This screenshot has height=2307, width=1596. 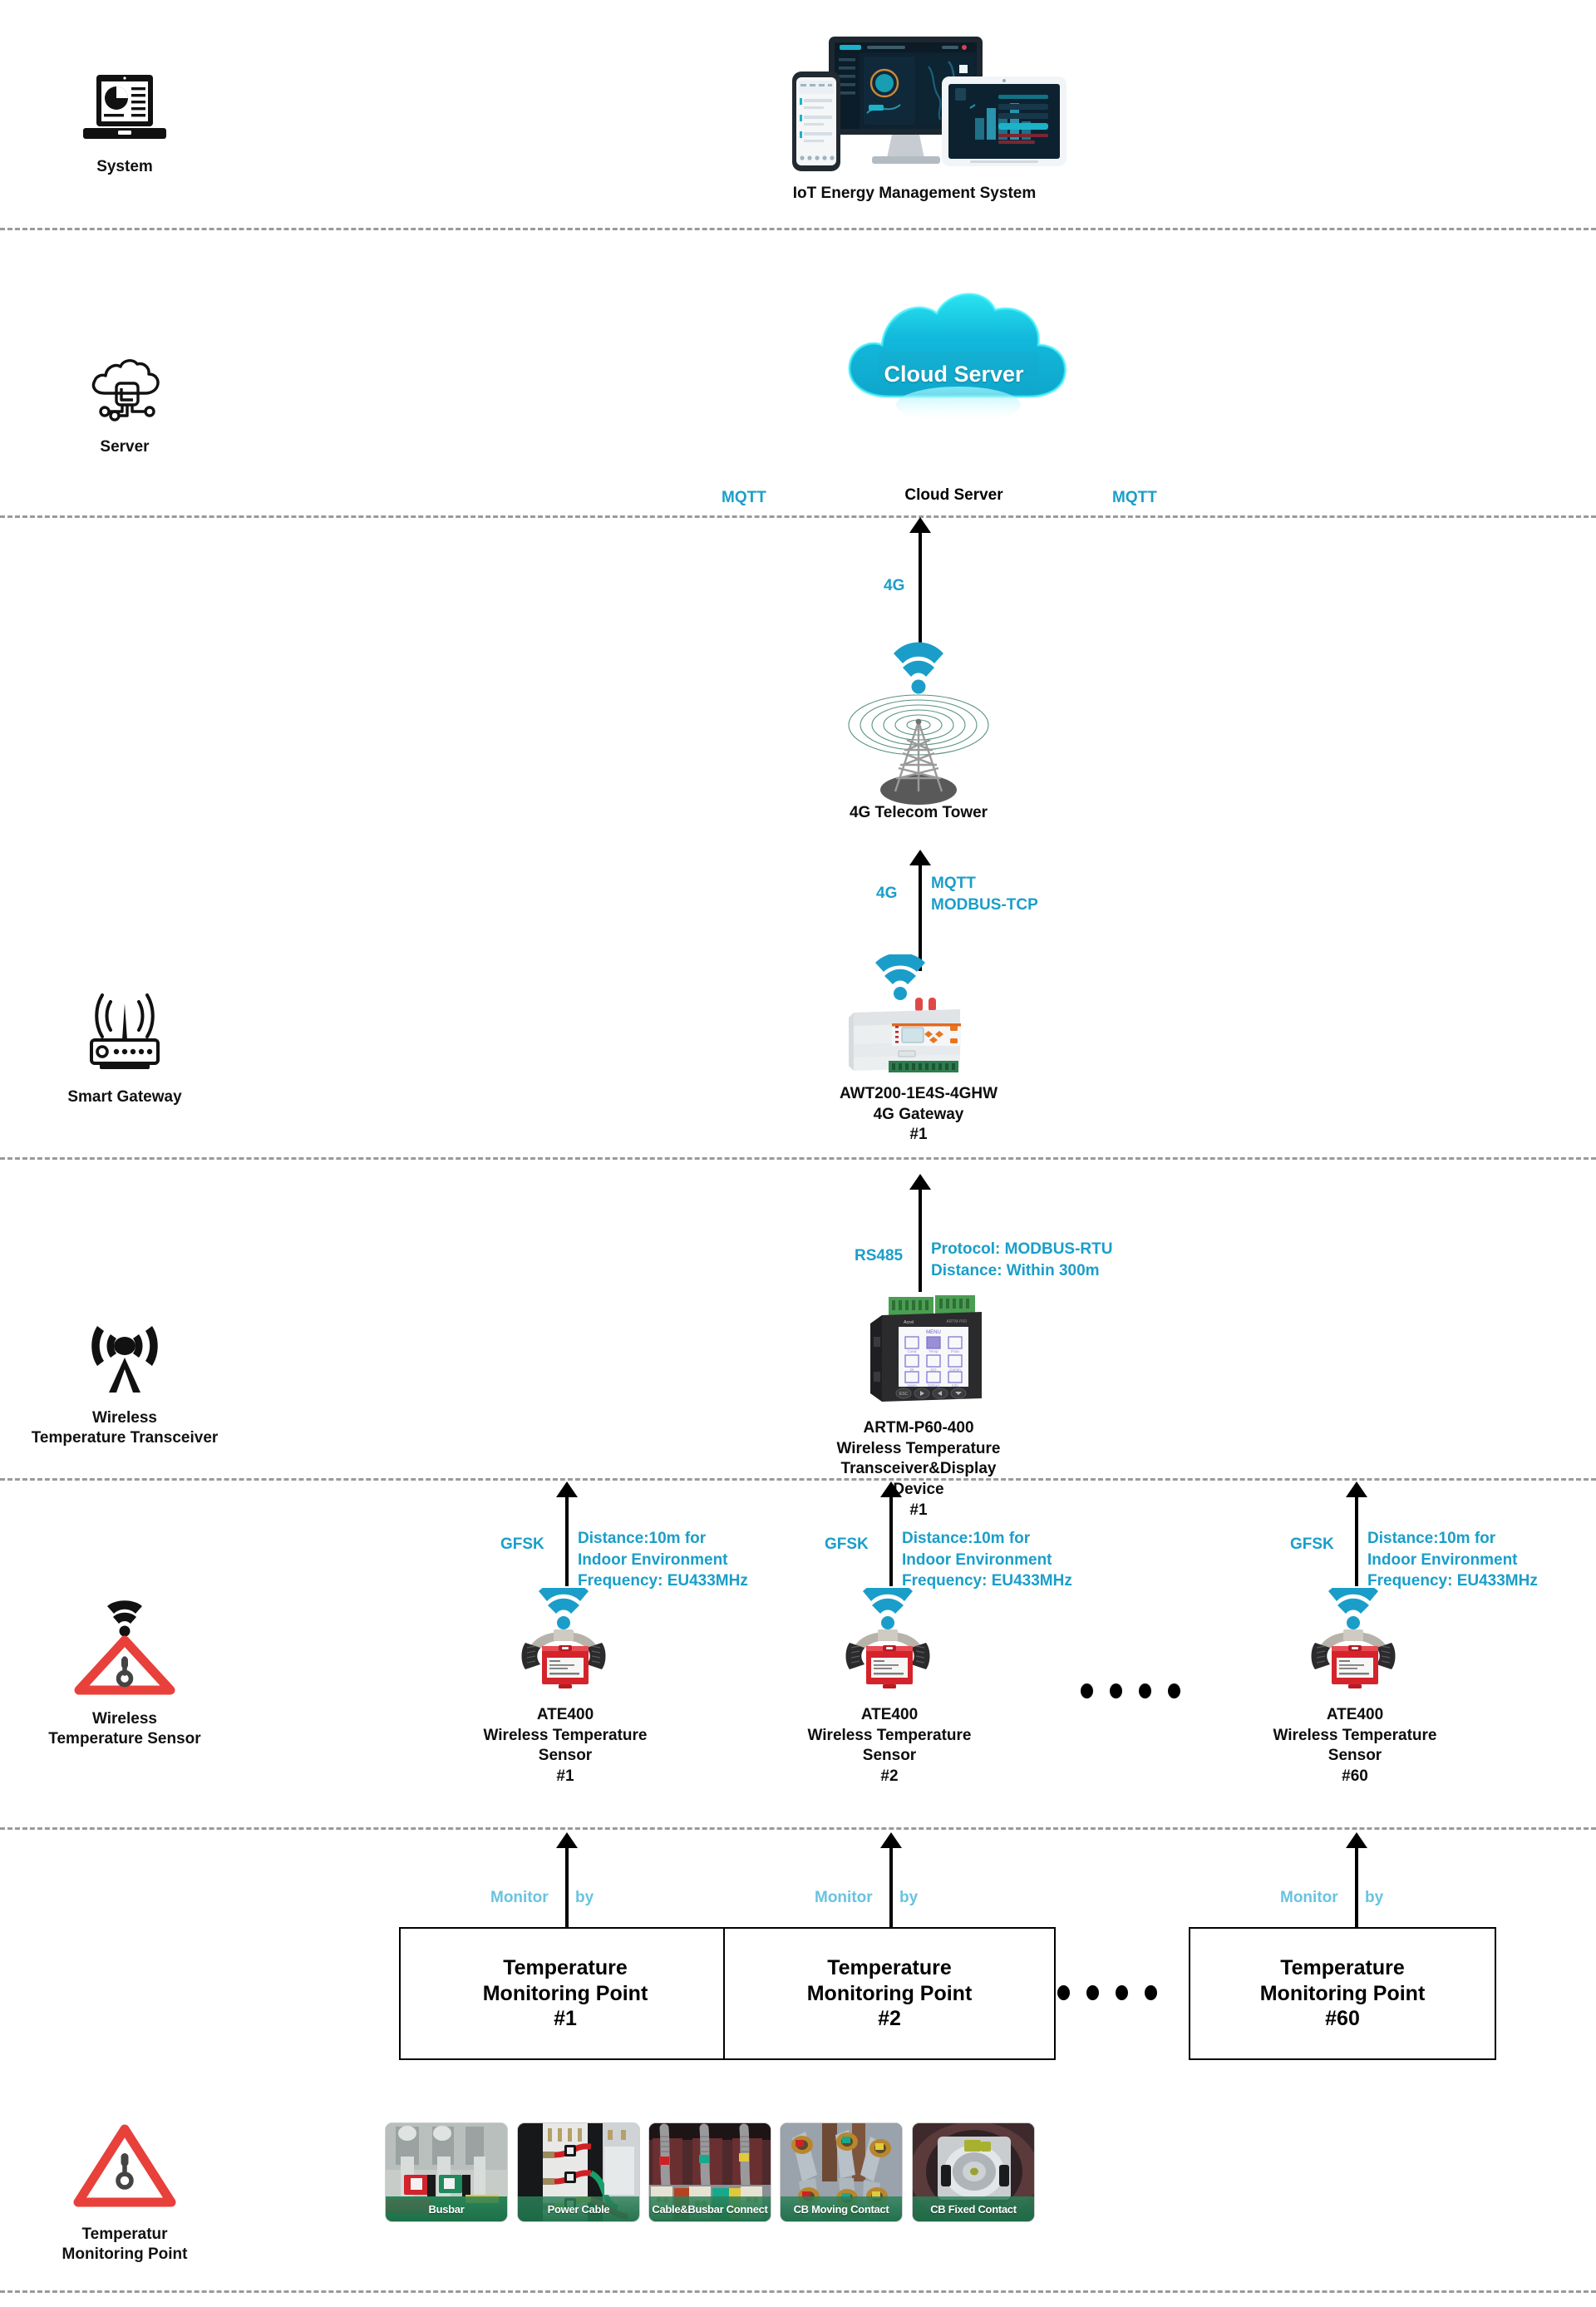 What do you see at coordinates (798, 229) in the screenshot?
I see `band-separator-system` at bounding box center [798, 229].